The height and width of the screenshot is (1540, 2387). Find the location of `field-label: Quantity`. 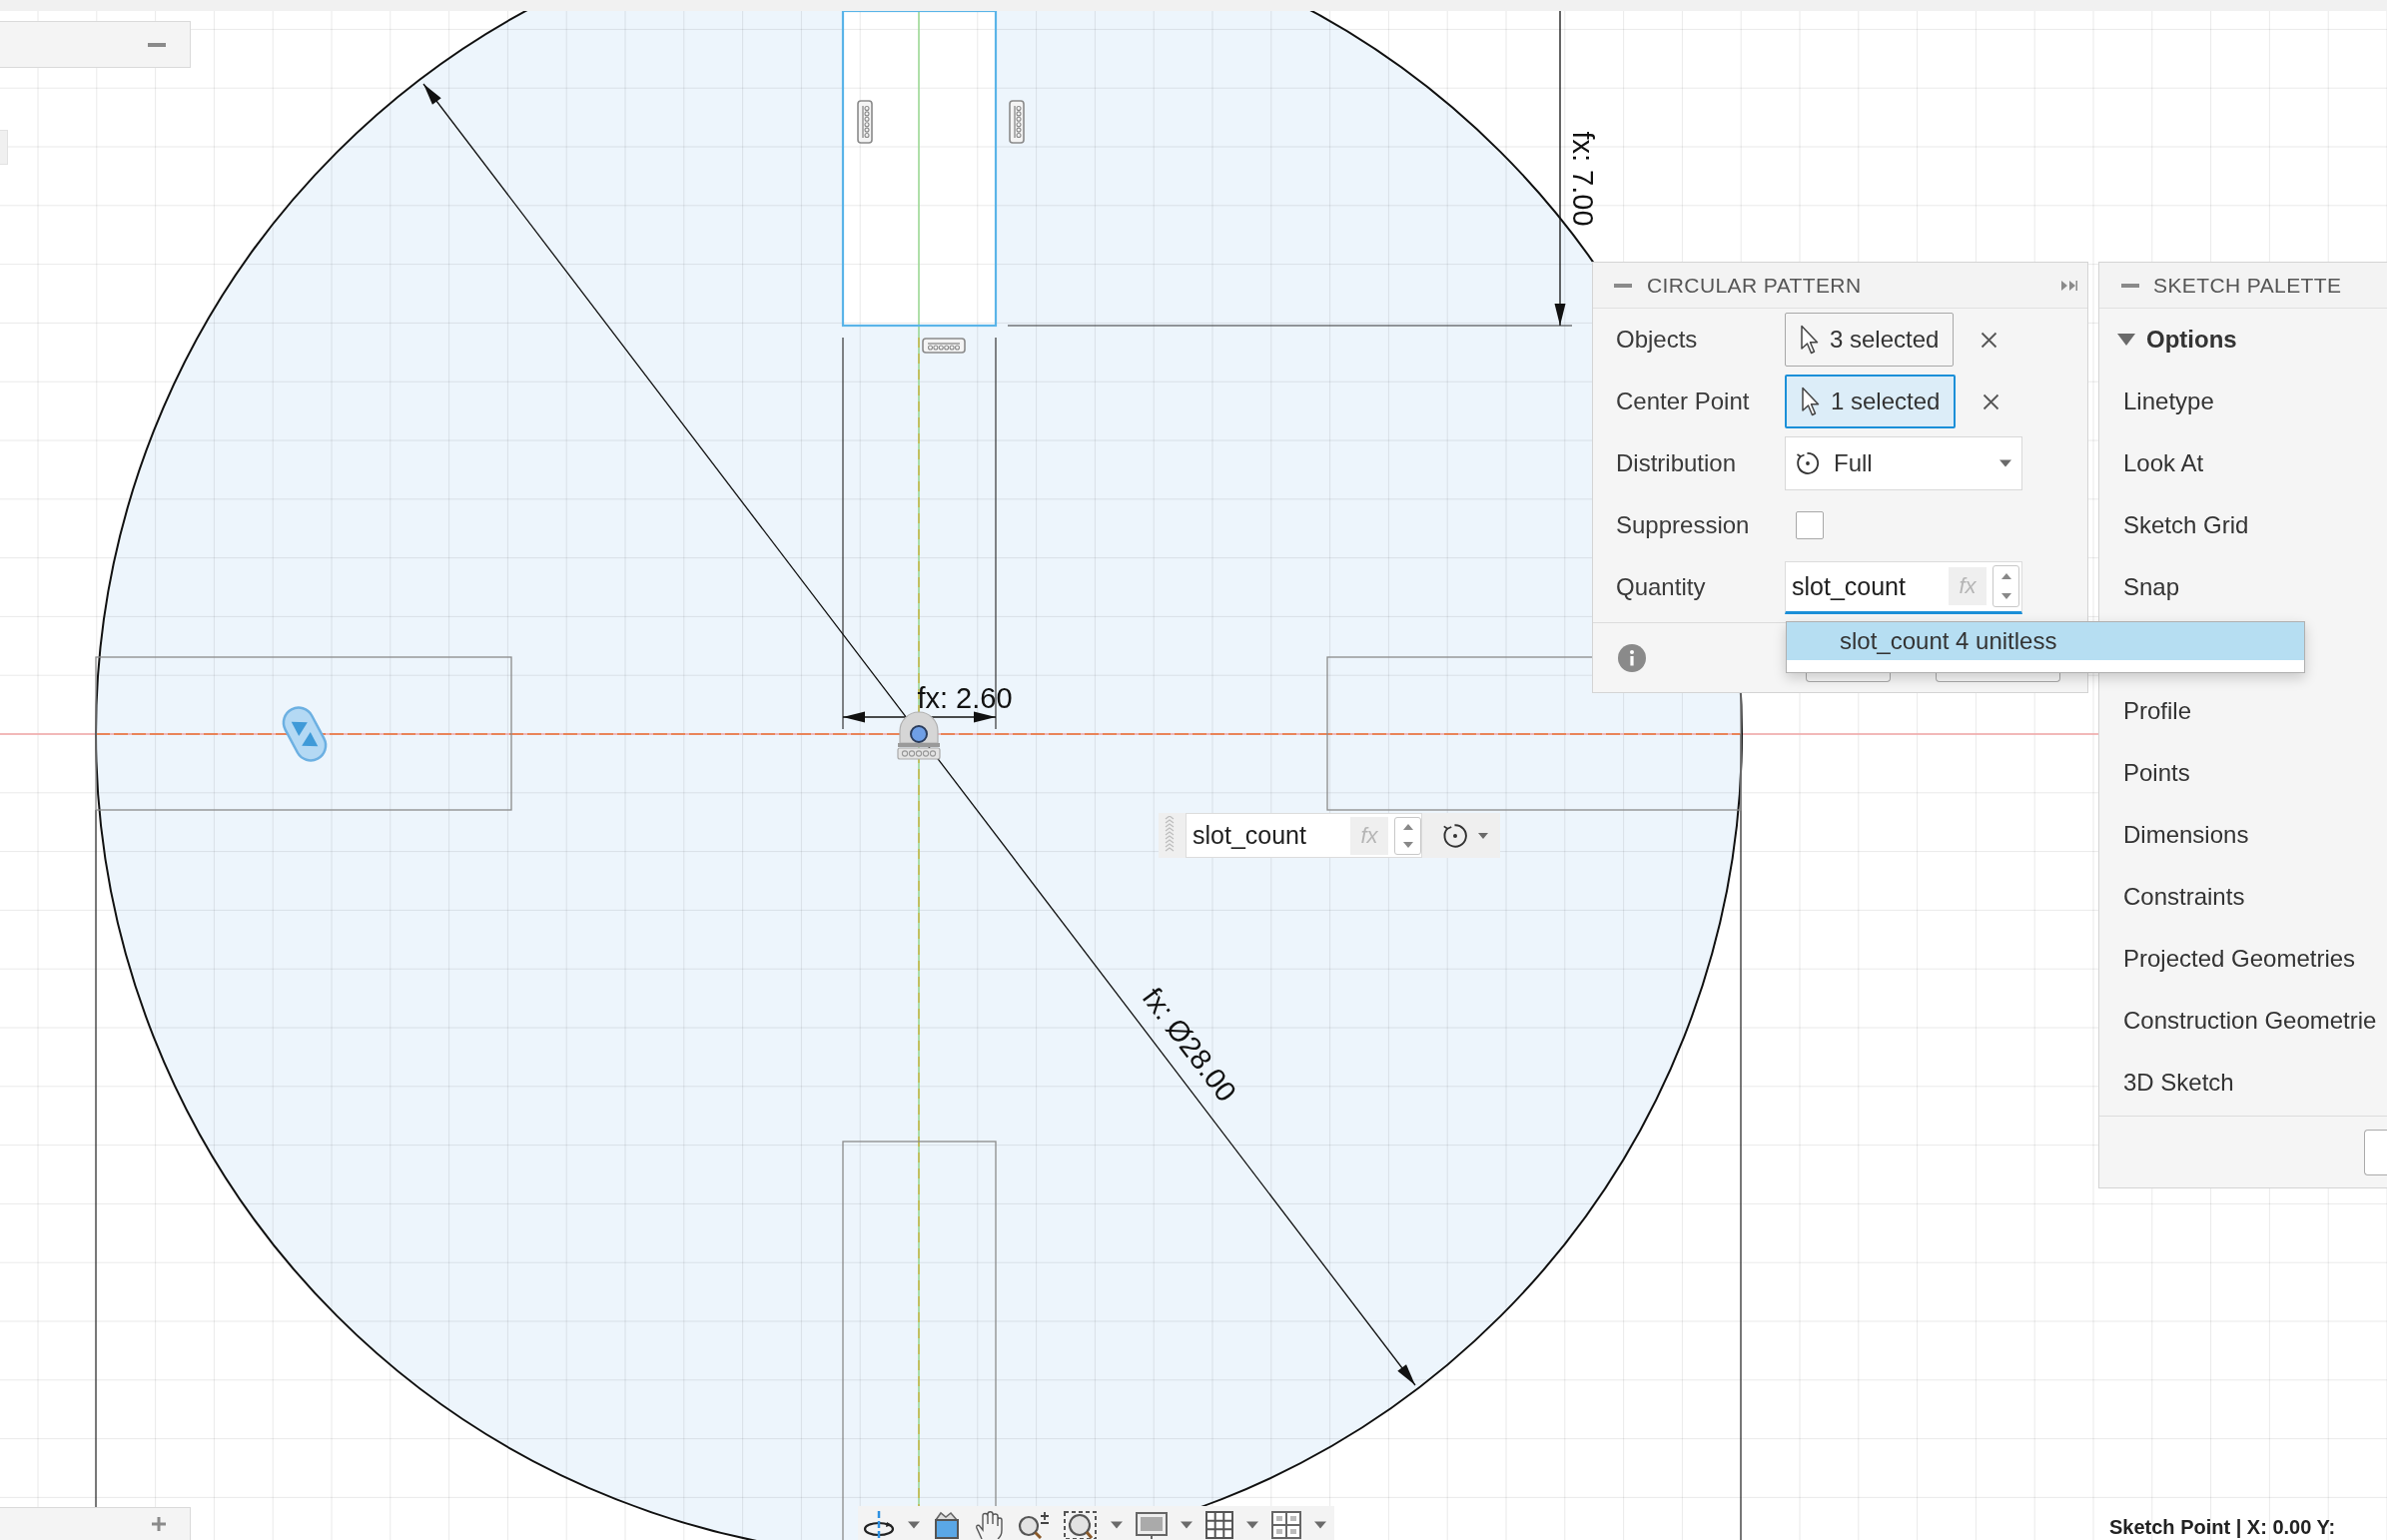

field-label: Quantity is located at coordinates (1661, 587).